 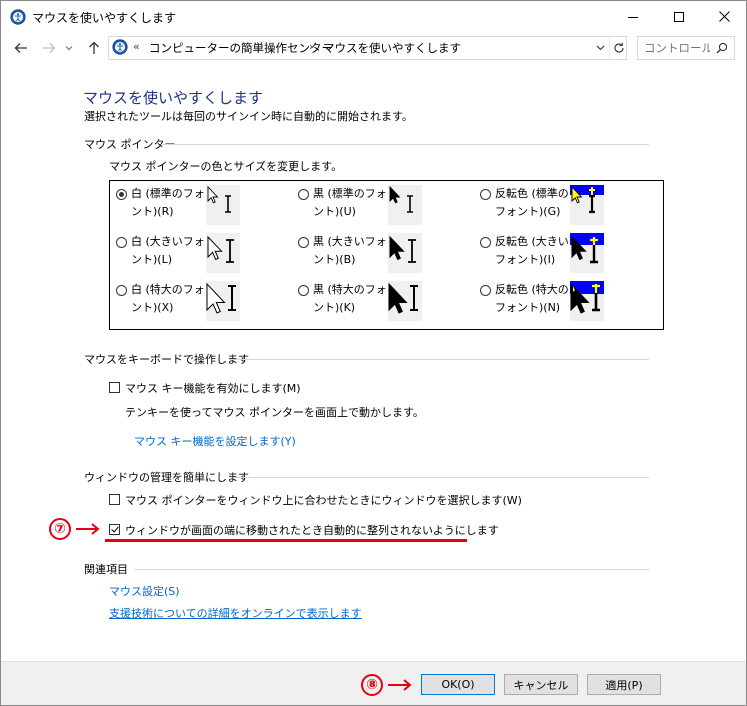 I want to click on address-bar: « コンピューターの簡単操作センター › マウスを使いやすくします, so click(x=367, y=48).